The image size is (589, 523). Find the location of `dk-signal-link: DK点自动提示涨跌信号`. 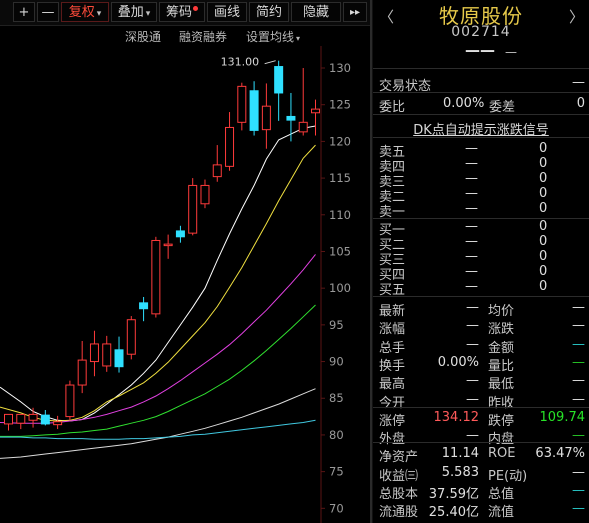

dk-signal-link: DK点自动提示涨跌信号 is located at coordinates (481, 128).